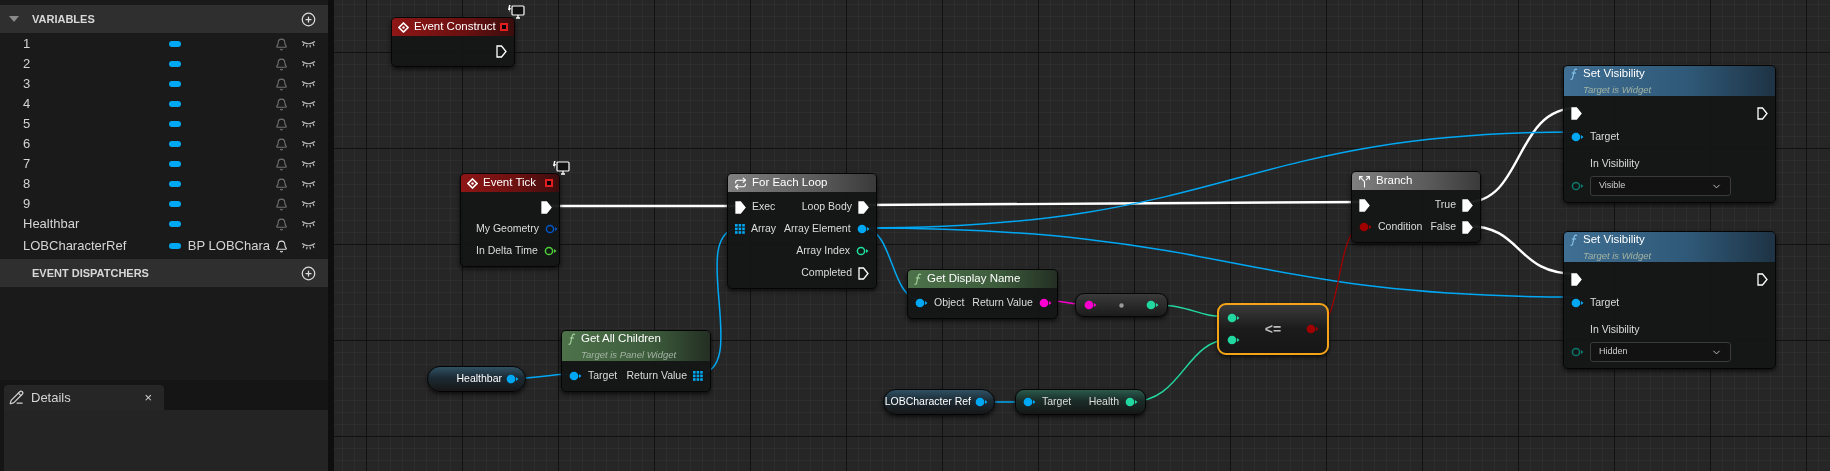 The width and height of the screenshot is (1830, 471). What do you see at coordinates (281, 246) in the screenshot?
I see `bell-icon` at bounding box center [281, 246].